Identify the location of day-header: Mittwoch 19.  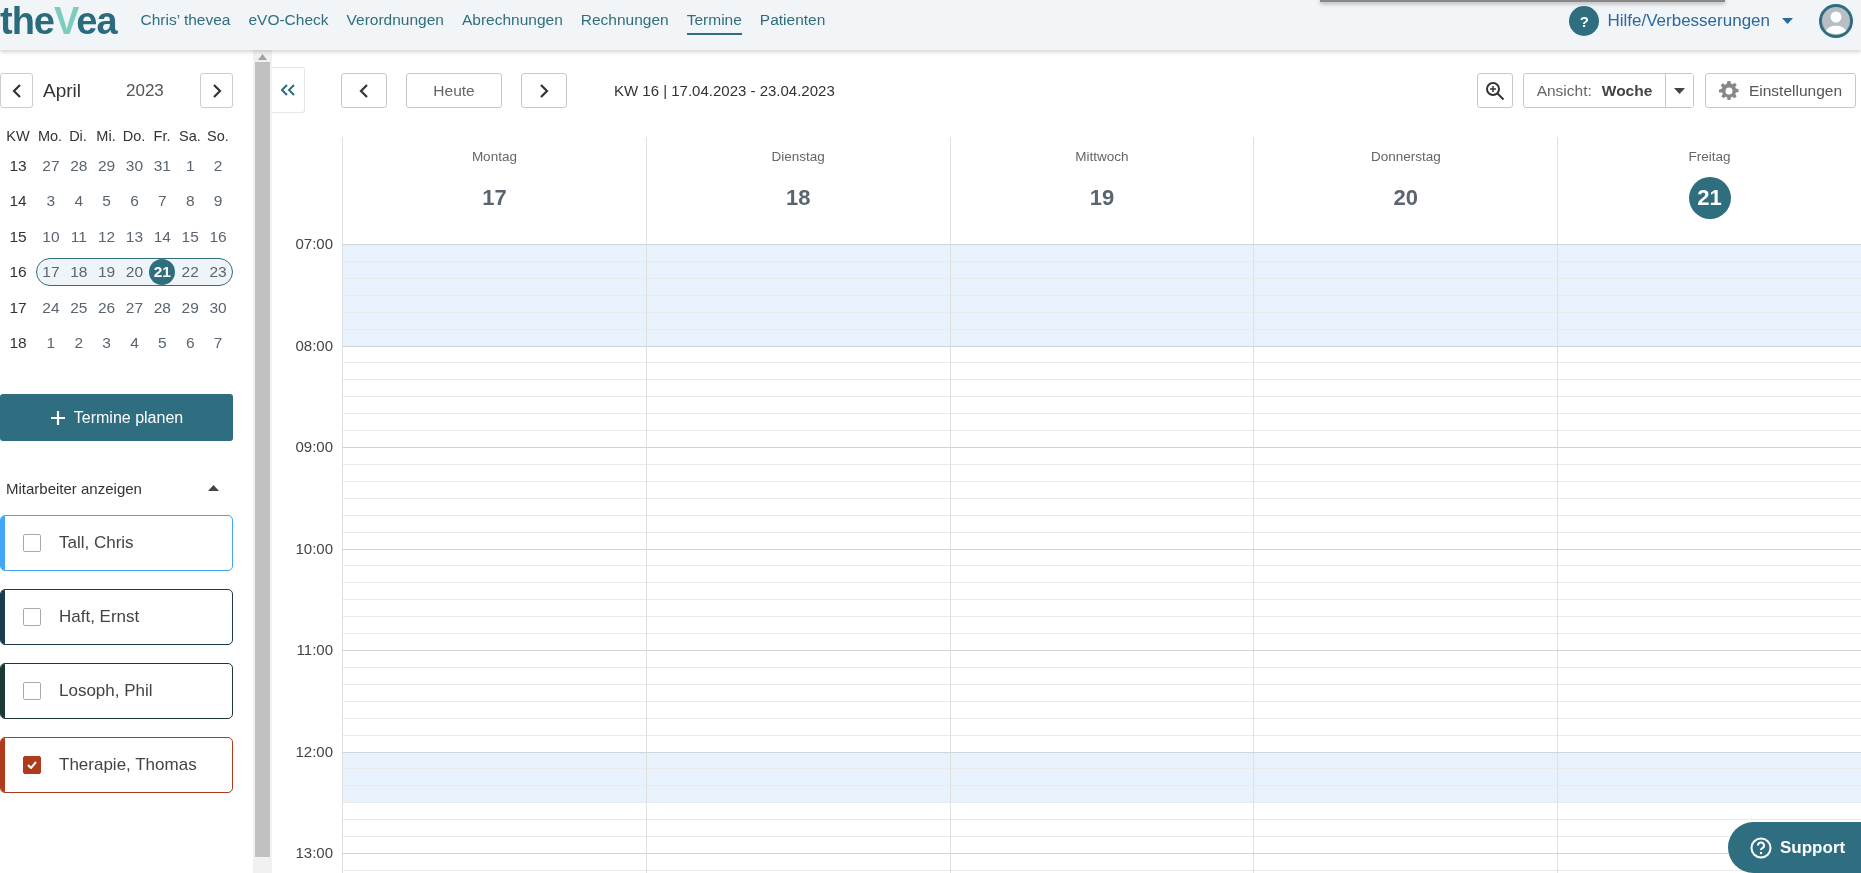
(1101, 190).